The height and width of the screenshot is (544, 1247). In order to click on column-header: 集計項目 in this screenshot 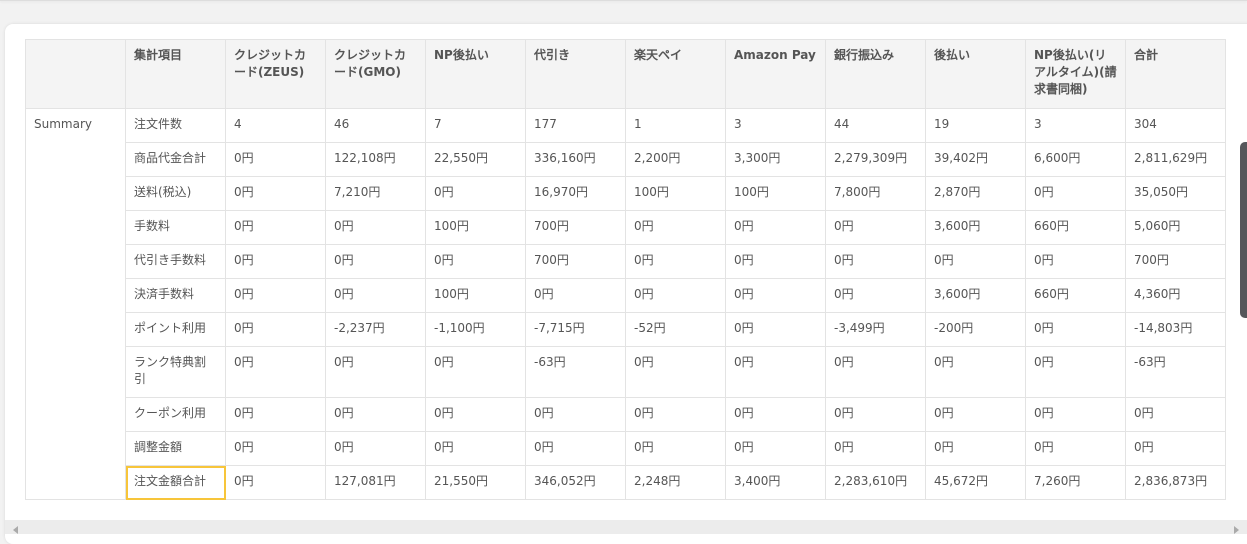, I will do `click(175, 74)`.